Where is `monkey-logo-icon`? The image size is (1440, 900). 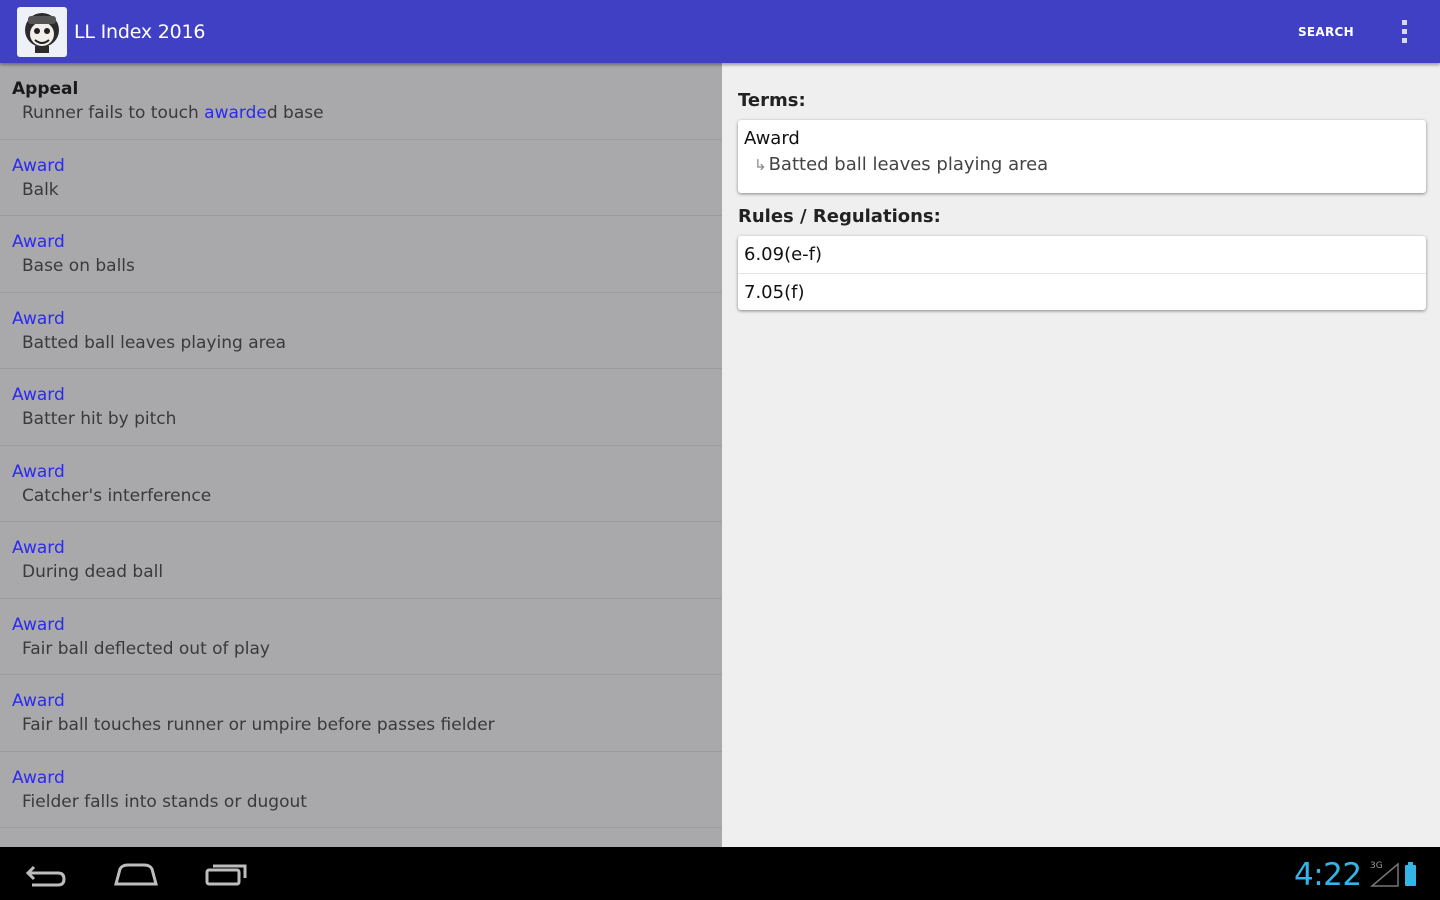
monkey-logo-icon is located at coordinates (42, 31).